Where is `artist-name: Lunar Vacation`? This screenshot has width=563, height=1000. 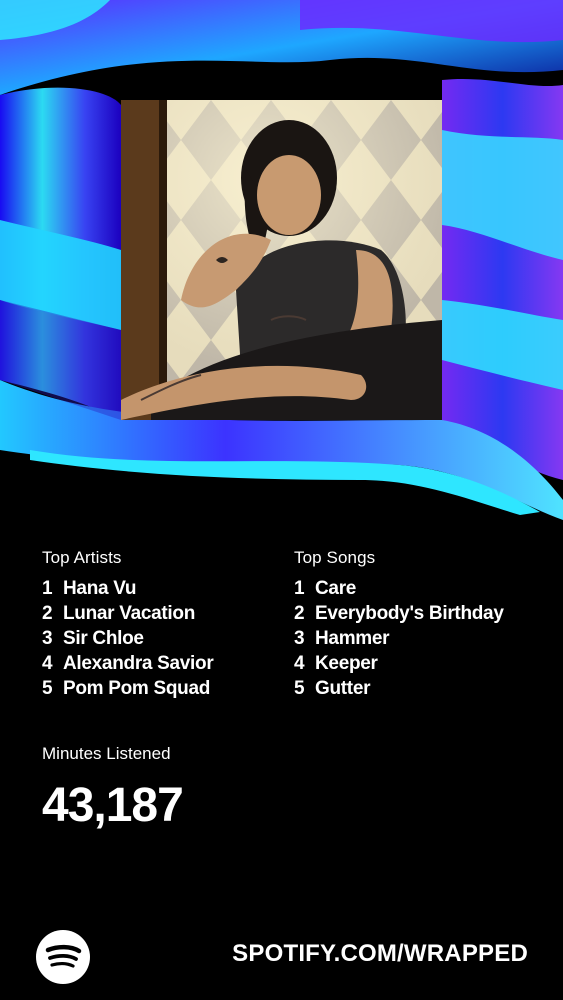
artist-name: Lunar Vacation is located at coordinates (129, 613).